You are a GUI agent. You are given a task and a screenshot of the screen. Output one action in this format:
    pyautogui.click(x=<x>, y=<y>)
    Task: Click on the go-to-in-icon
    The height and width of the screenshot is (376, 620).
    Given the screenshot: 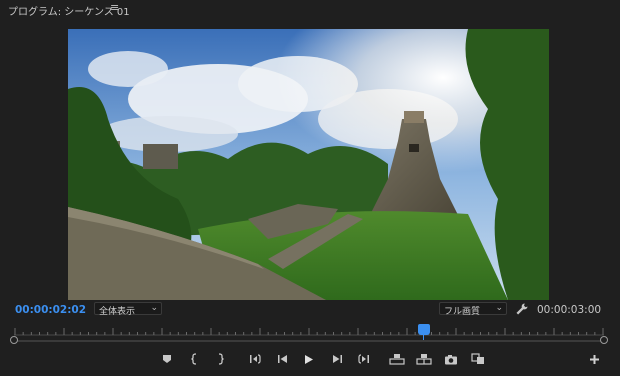 What is the action you would take?
    pyautogui.click(x=255, y=359)
    